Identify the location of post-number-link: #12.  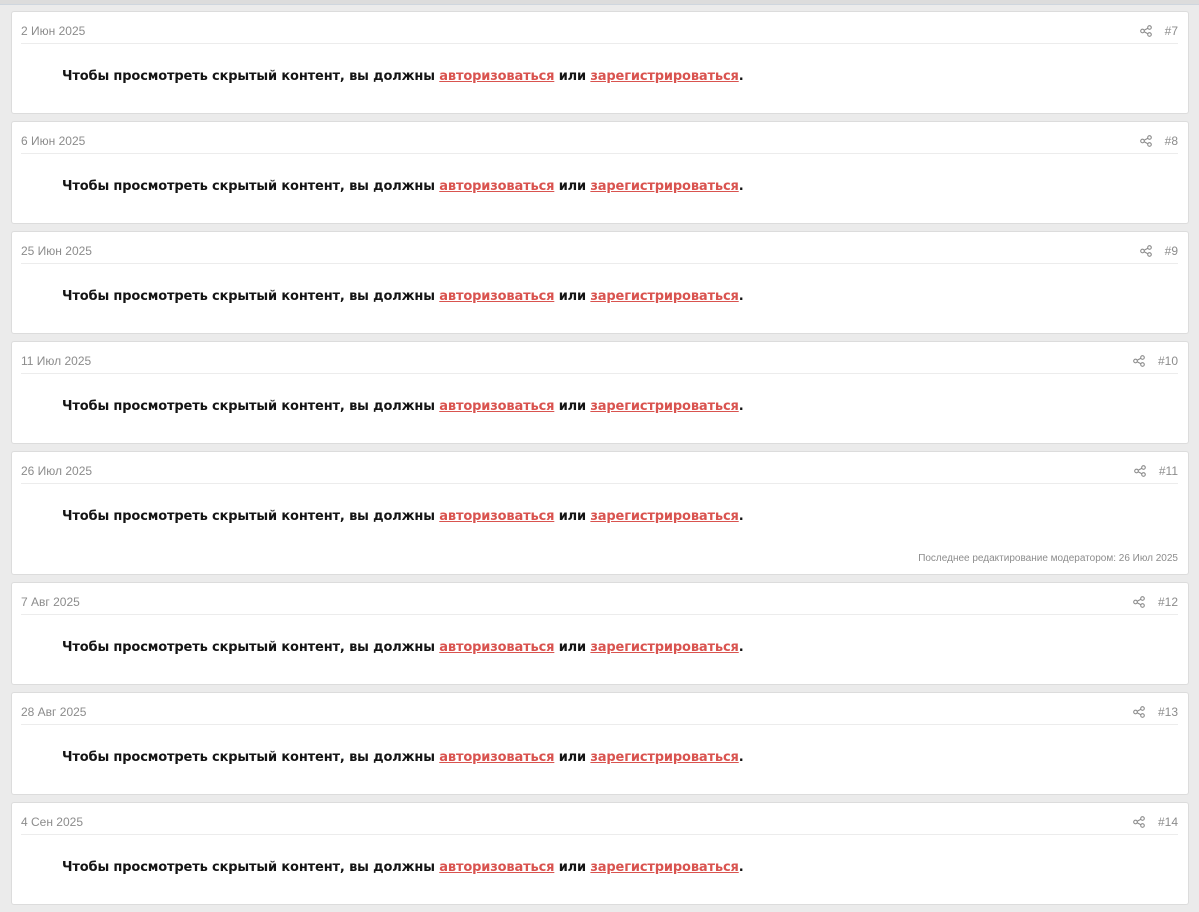
(1168, 602).